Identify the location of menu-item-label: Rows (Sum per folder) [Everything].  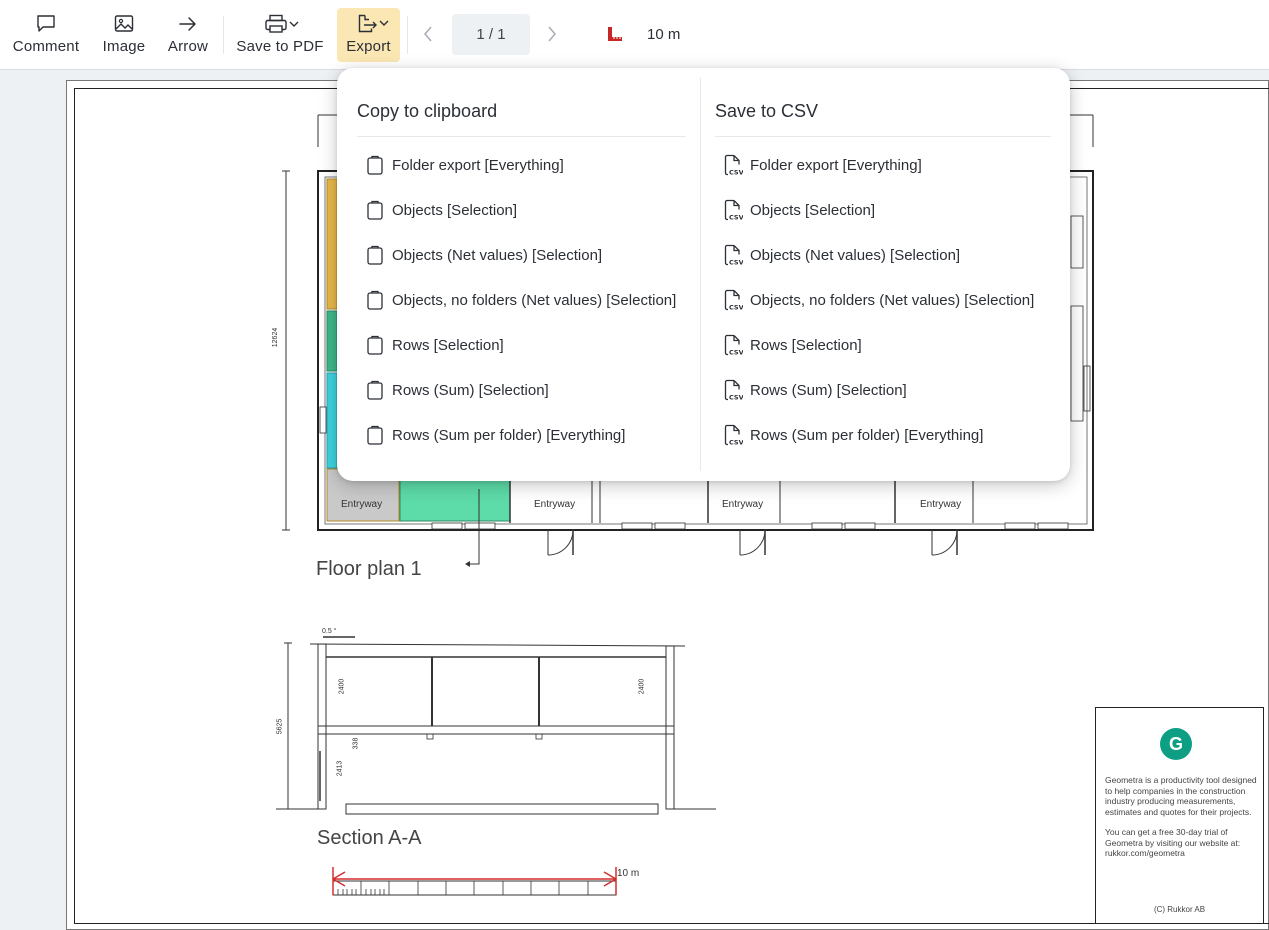
(509, 435).